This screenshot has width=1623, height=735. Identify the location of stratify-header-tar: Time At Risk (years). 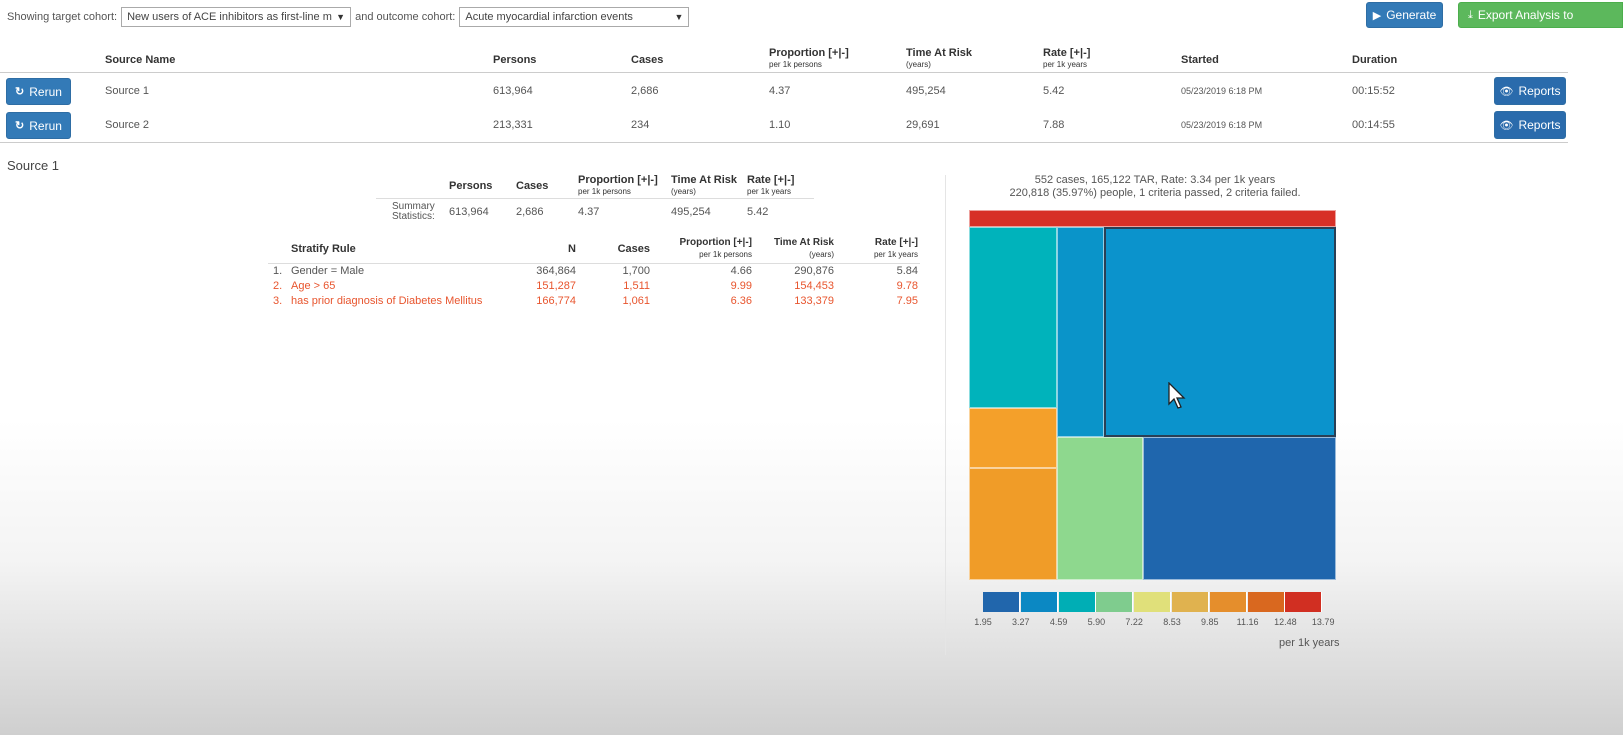
(797, 249).